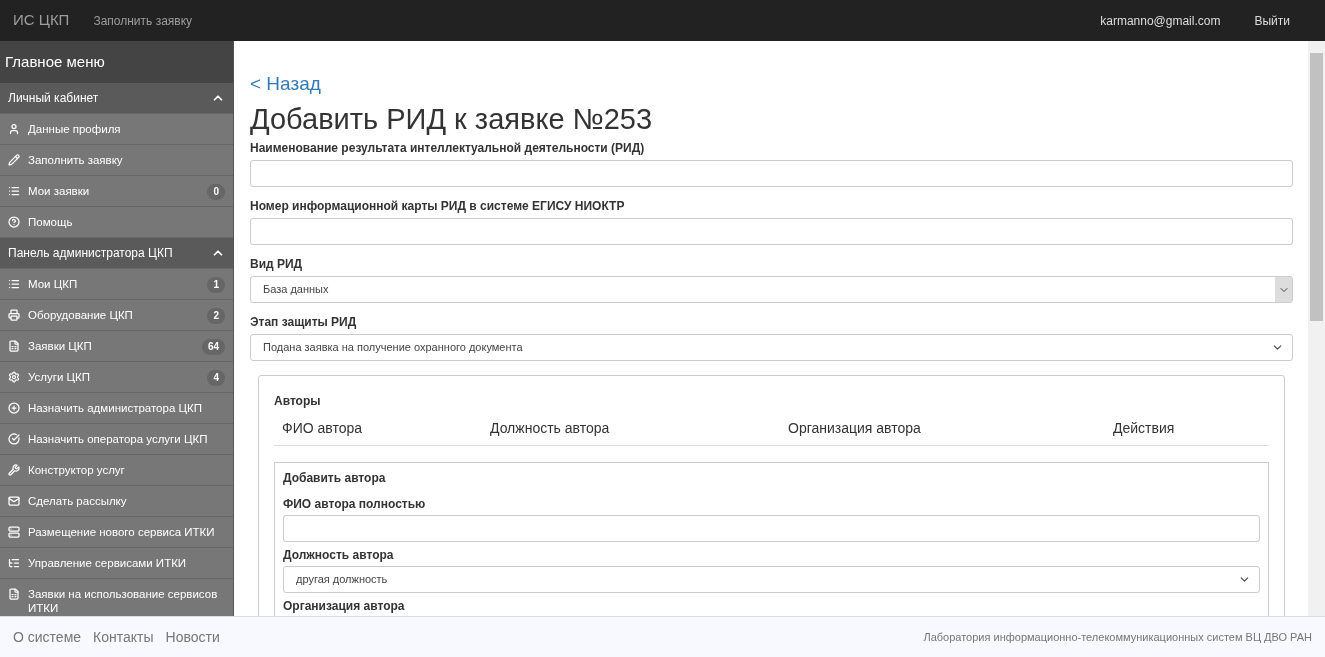  I want to click on wrench-icon, so click(14, 470).